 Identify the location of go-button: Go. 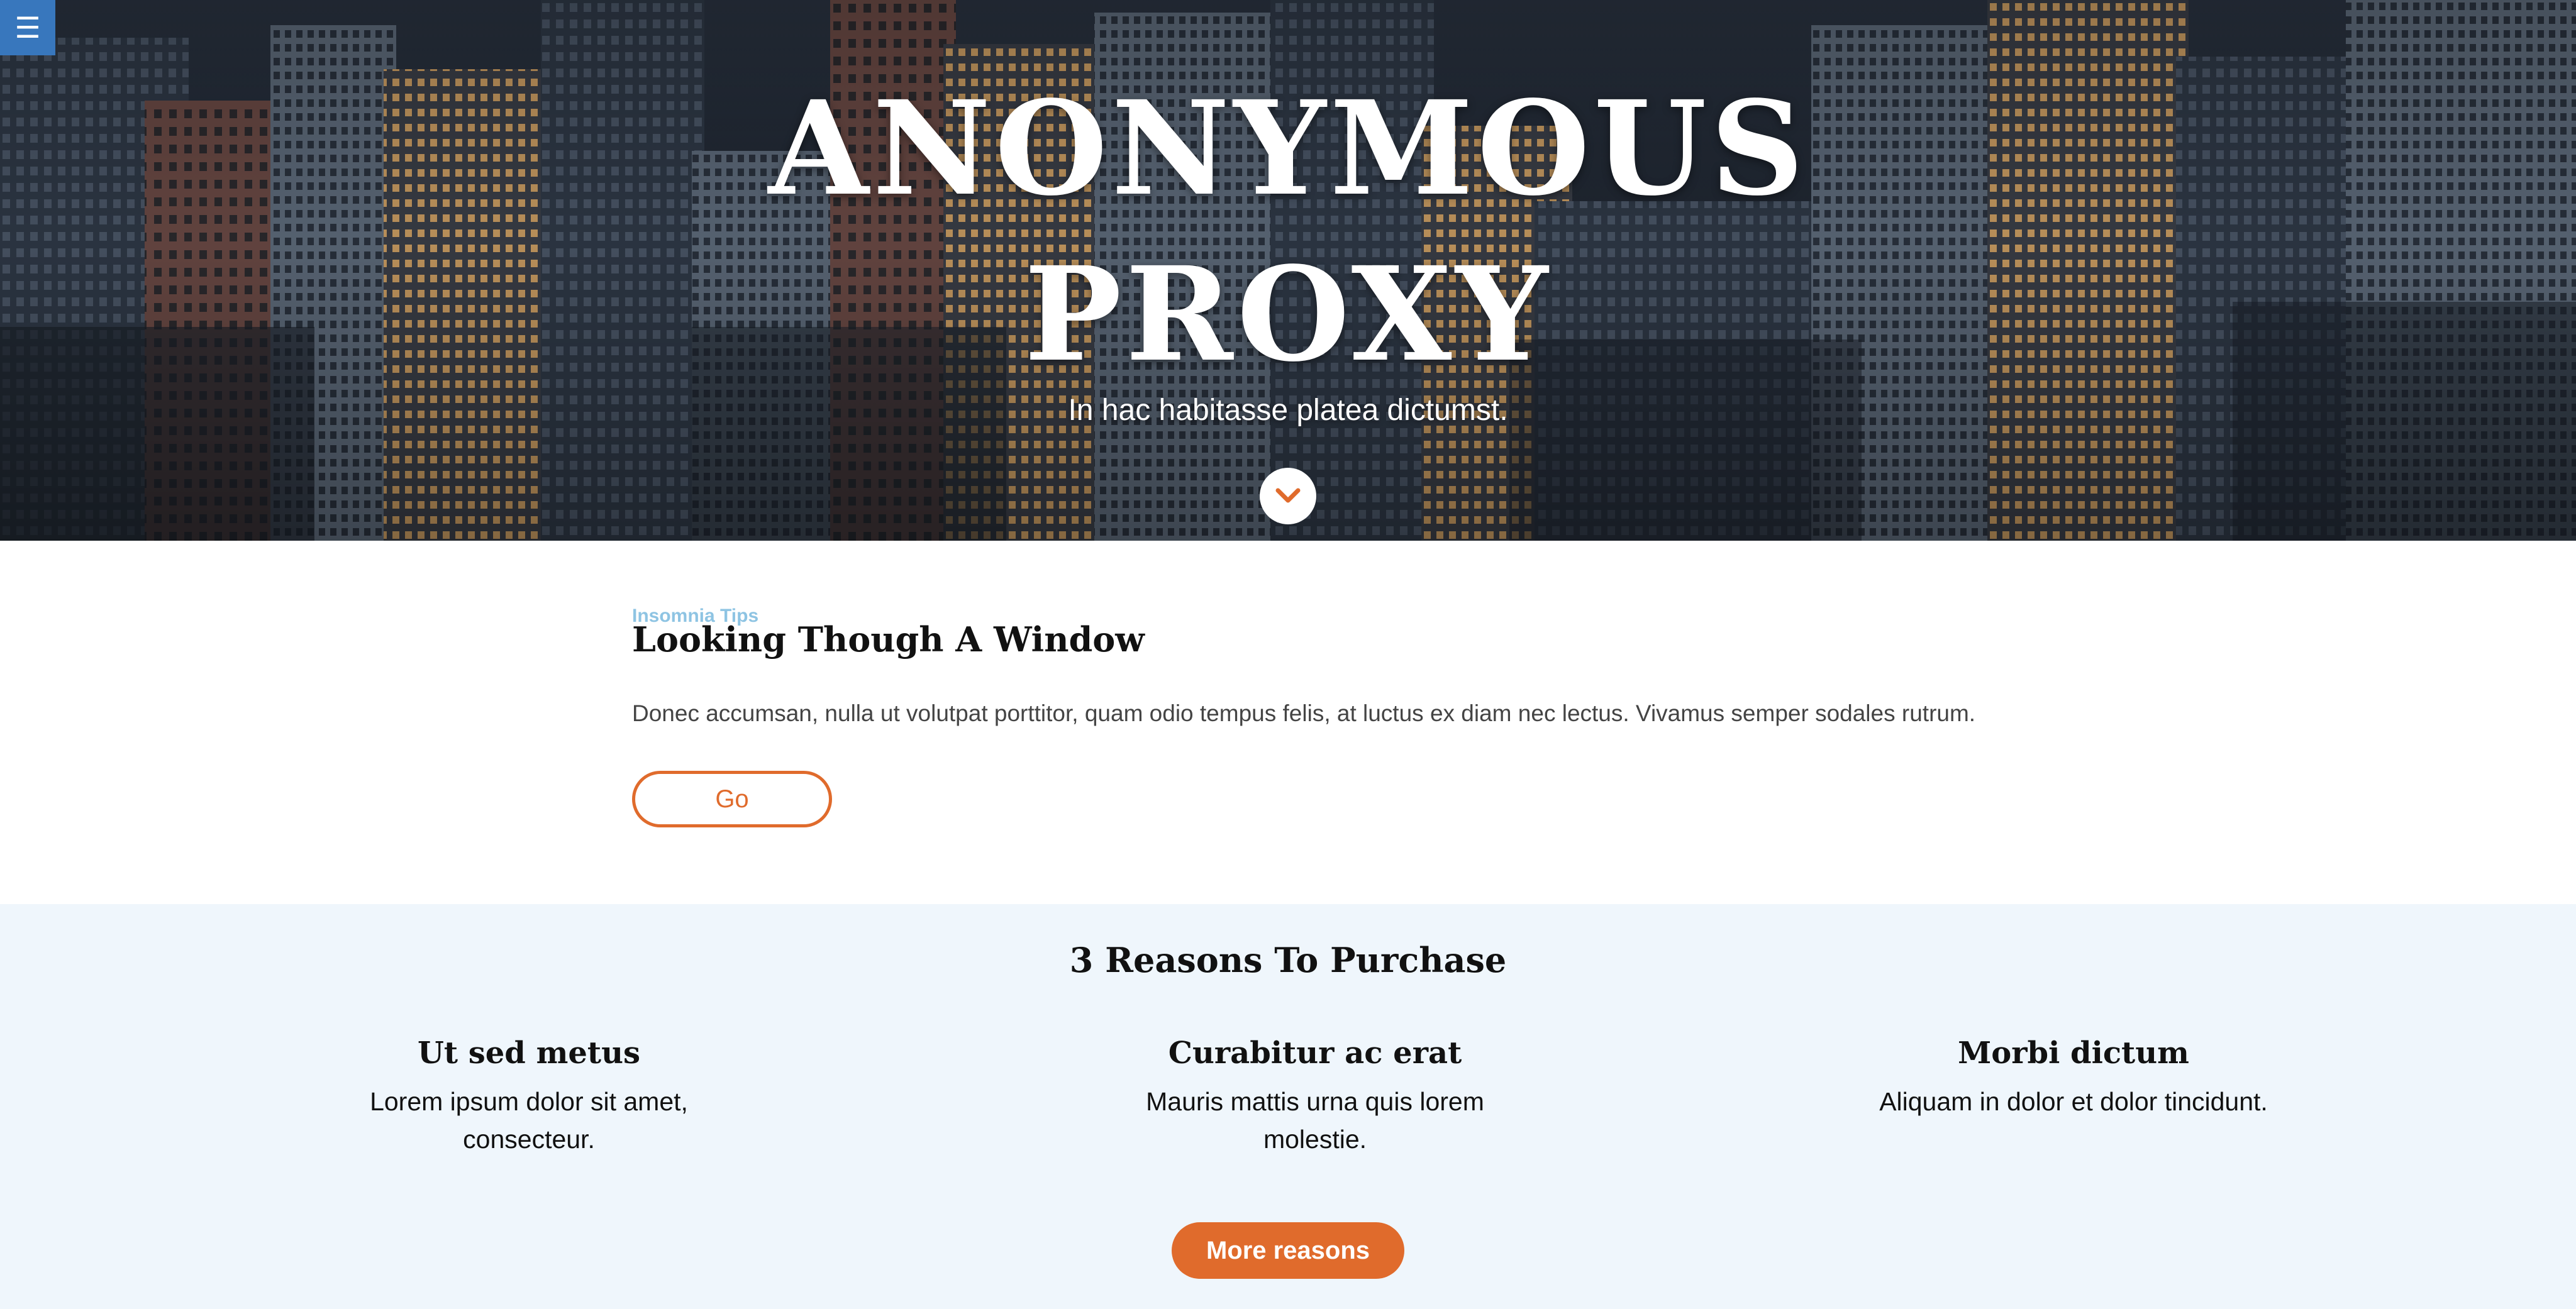
(732, 799).